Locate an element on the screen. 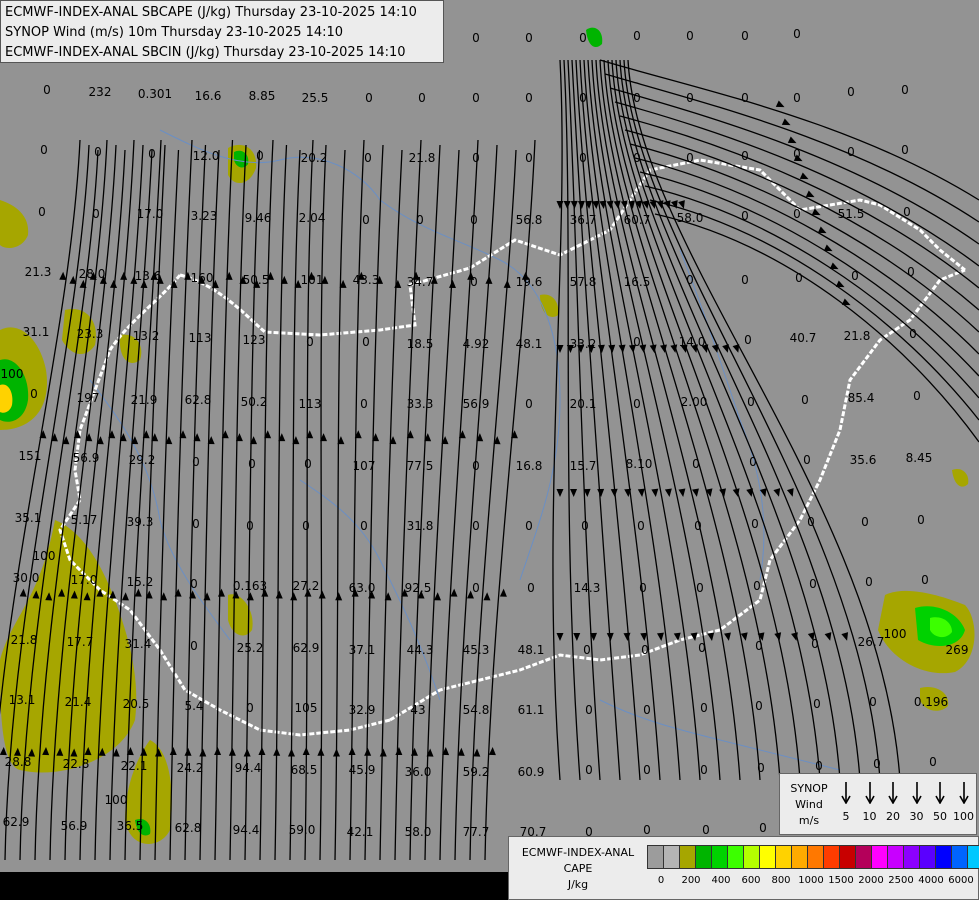 The height and width of the screenshot is (900, 979). cape-value: 45.3 is located at coordinates (476, 650).